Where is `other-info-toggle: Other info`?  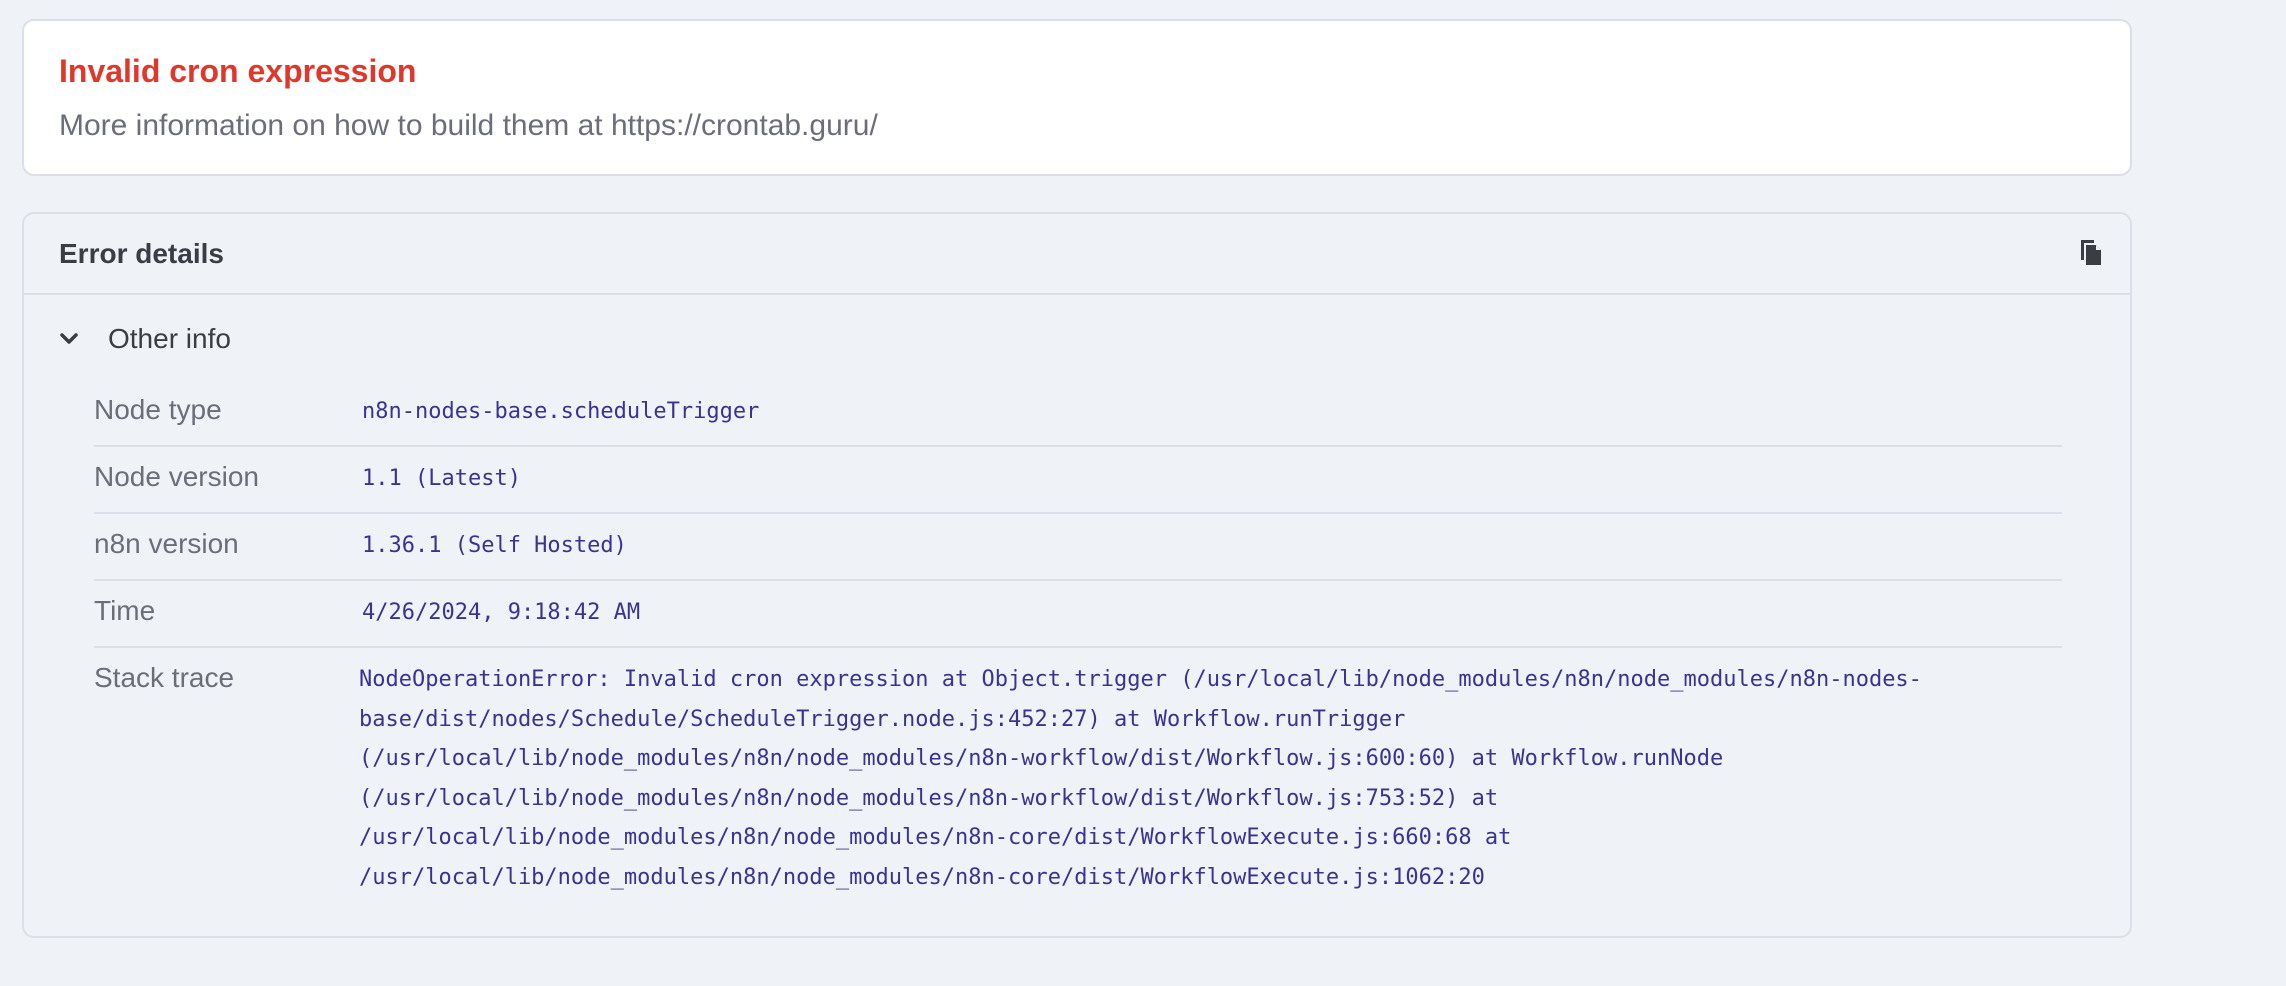 other-info-toggle: Other info is located at coordinates (142, 339).